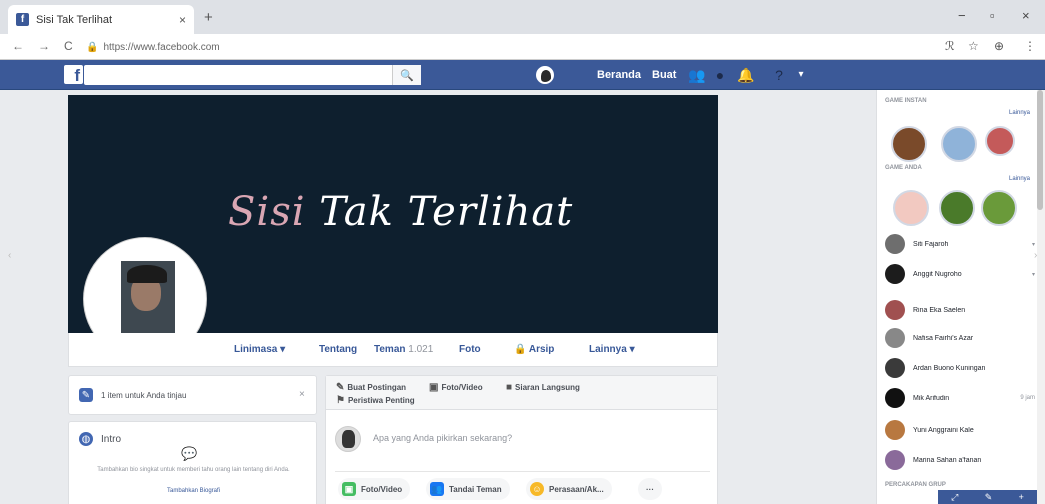 The image size is (1045, 504). What do you see at coordinates (1030, 46) in the screenshot?
I see `menu-kebab-icon: ⋮` at bounding box center [1030, 46].